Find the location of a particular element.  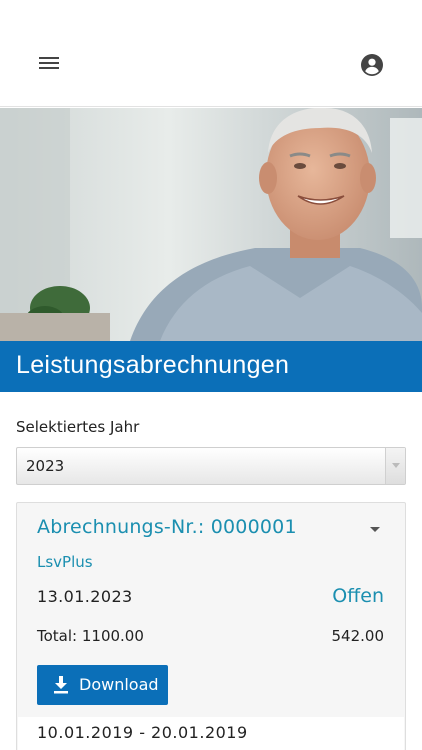

invoice-date: 13.01.2023 is located at coordinates (85, 596).